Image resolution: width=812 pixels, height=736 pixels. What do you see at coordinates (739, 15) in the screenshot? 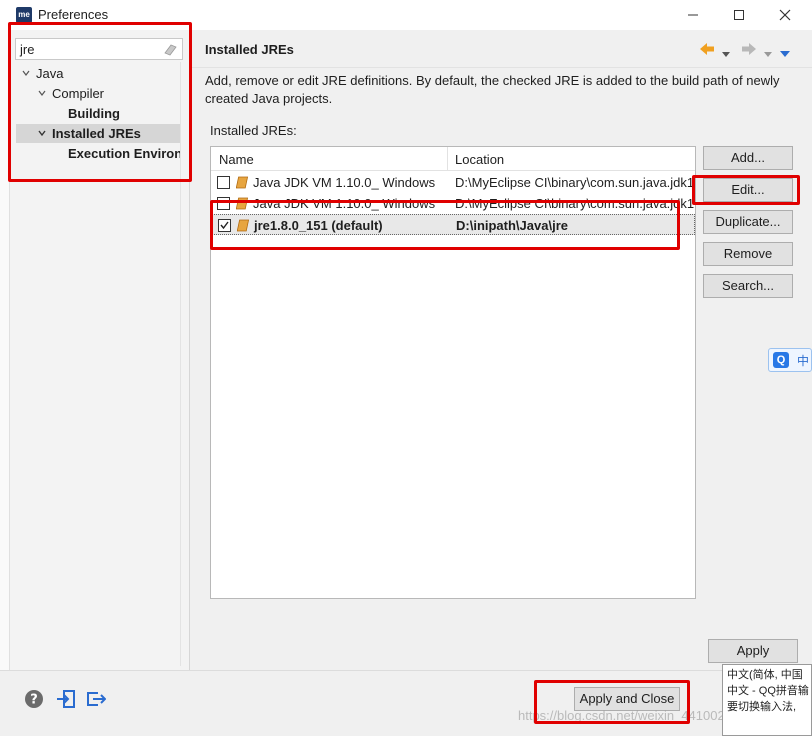
I see `maximize-button` at bounding box center [739, 15].